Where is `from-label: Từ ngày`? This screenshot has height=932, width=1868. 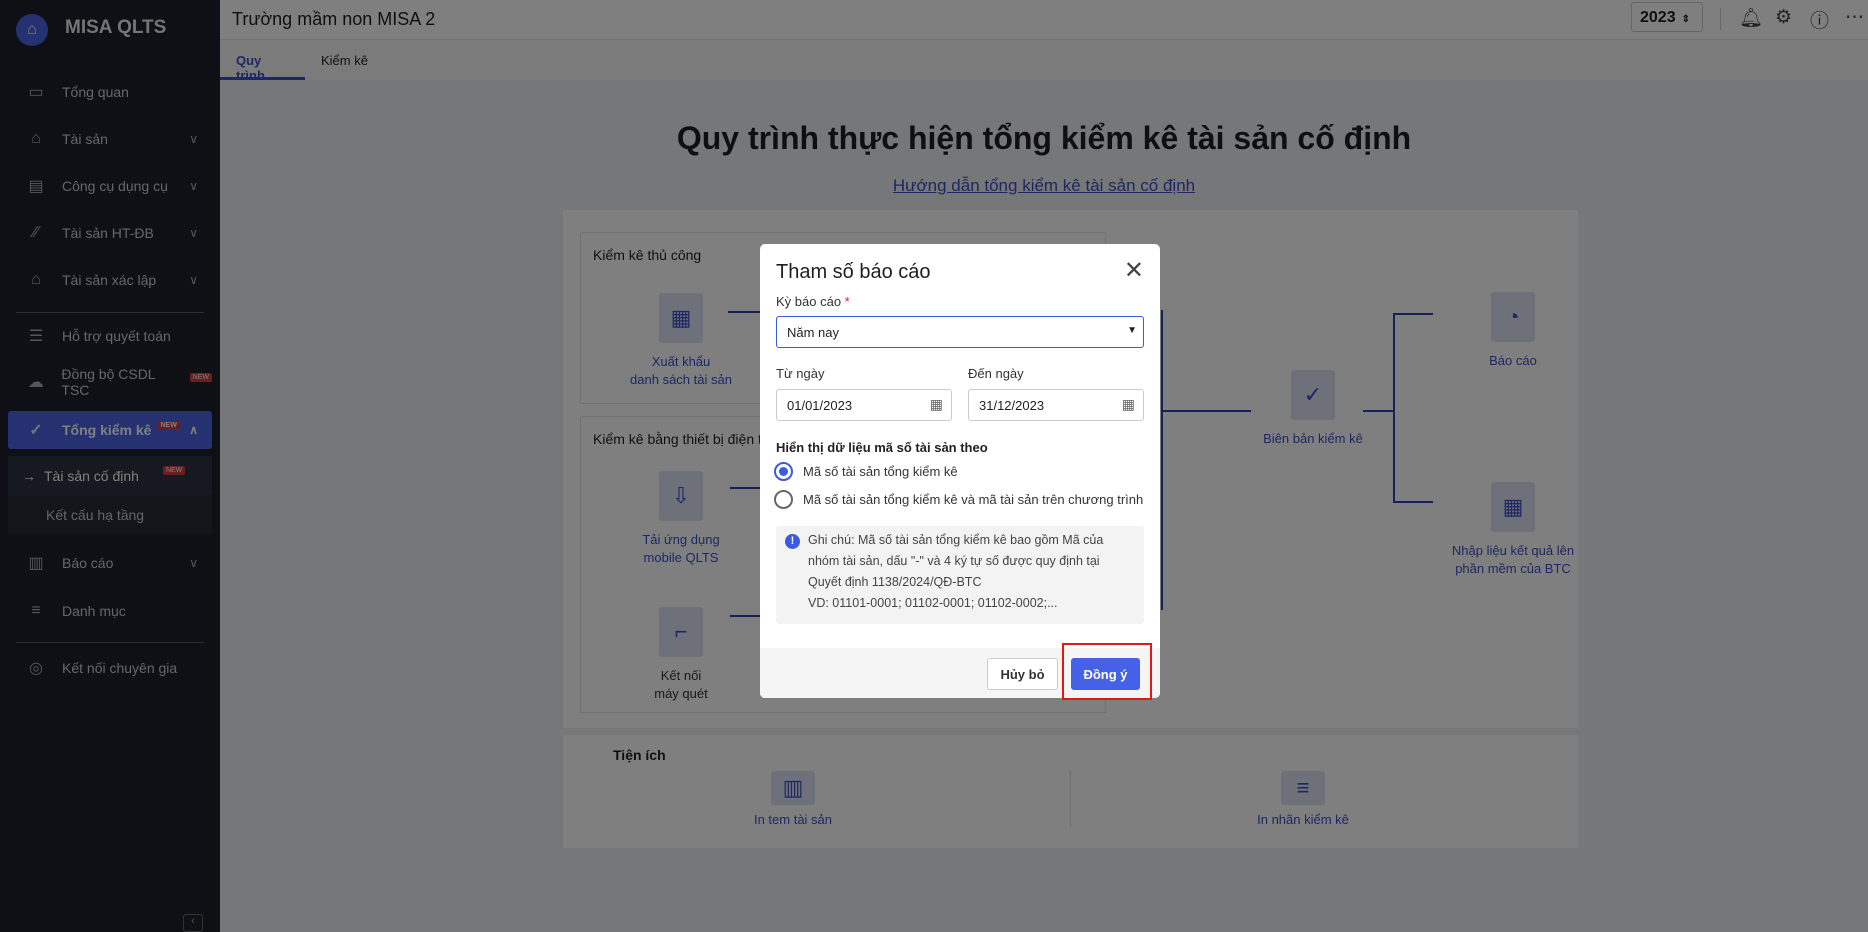 from-label: Từ ngày is located at coordinates (800, 373).